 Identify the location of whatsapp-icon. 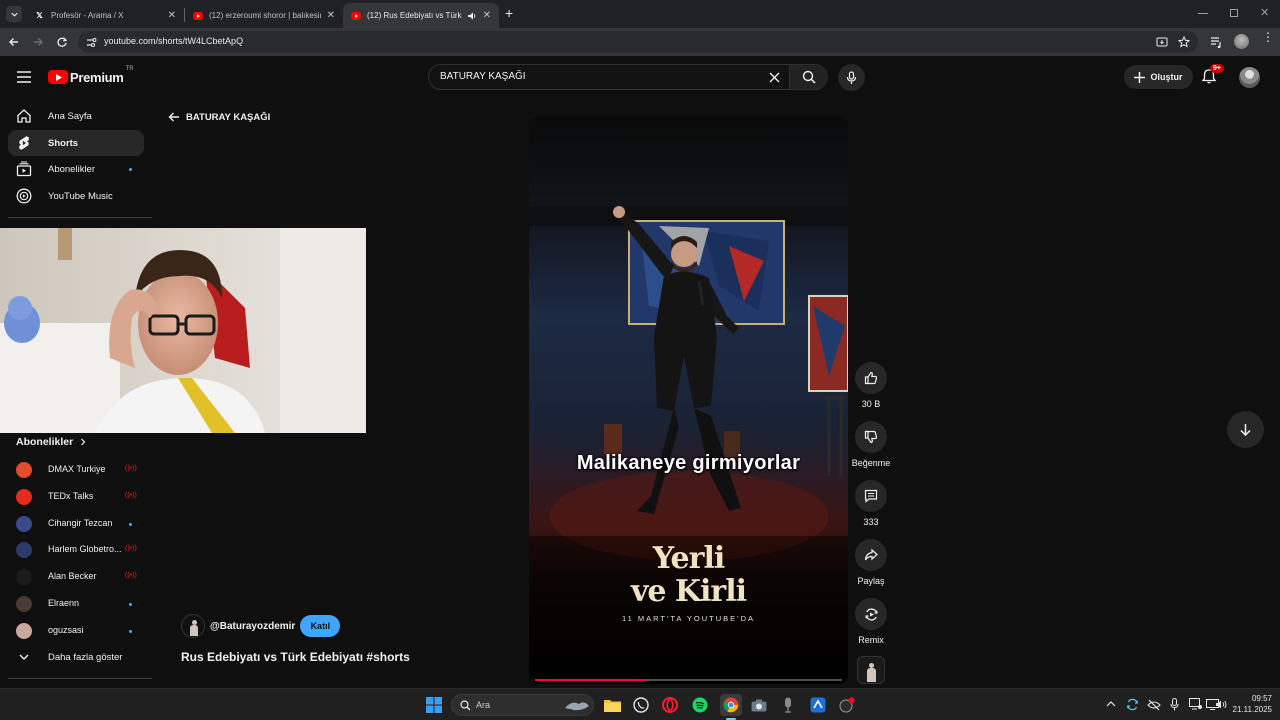
(641, 705).